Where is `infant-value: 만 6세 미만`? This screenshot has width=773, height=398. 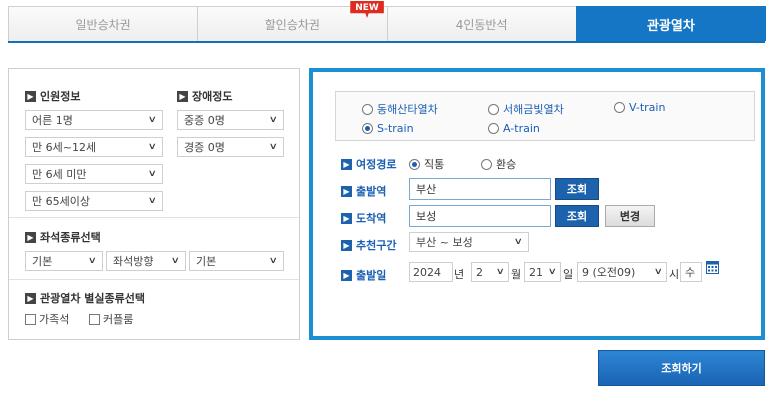 infant-value: 만 6세 미만 is located at coordinates (59, 174).